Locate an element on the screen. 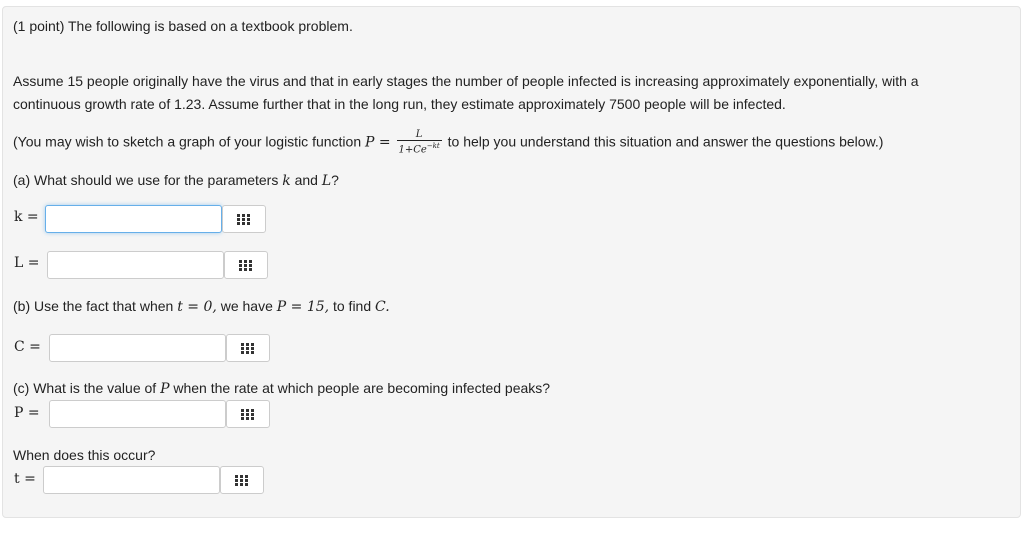 Image resolution: width=1024 pixels, height=543 pixels. t-input is located at coordinates (131, 480).